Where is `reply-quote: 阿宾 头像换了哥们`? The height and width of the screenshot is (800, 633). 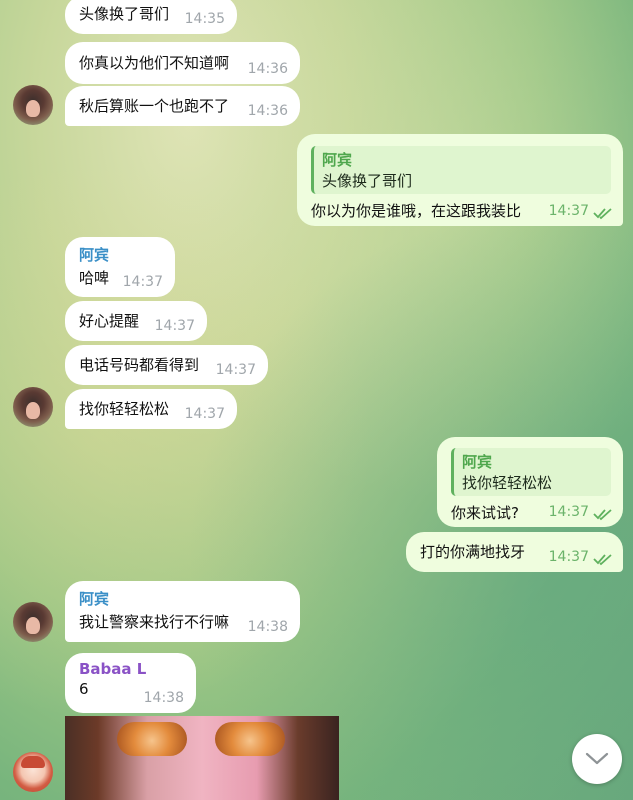
reply-quote: 阿宾 头像换了哥们 is located at coordinates (461, 170).